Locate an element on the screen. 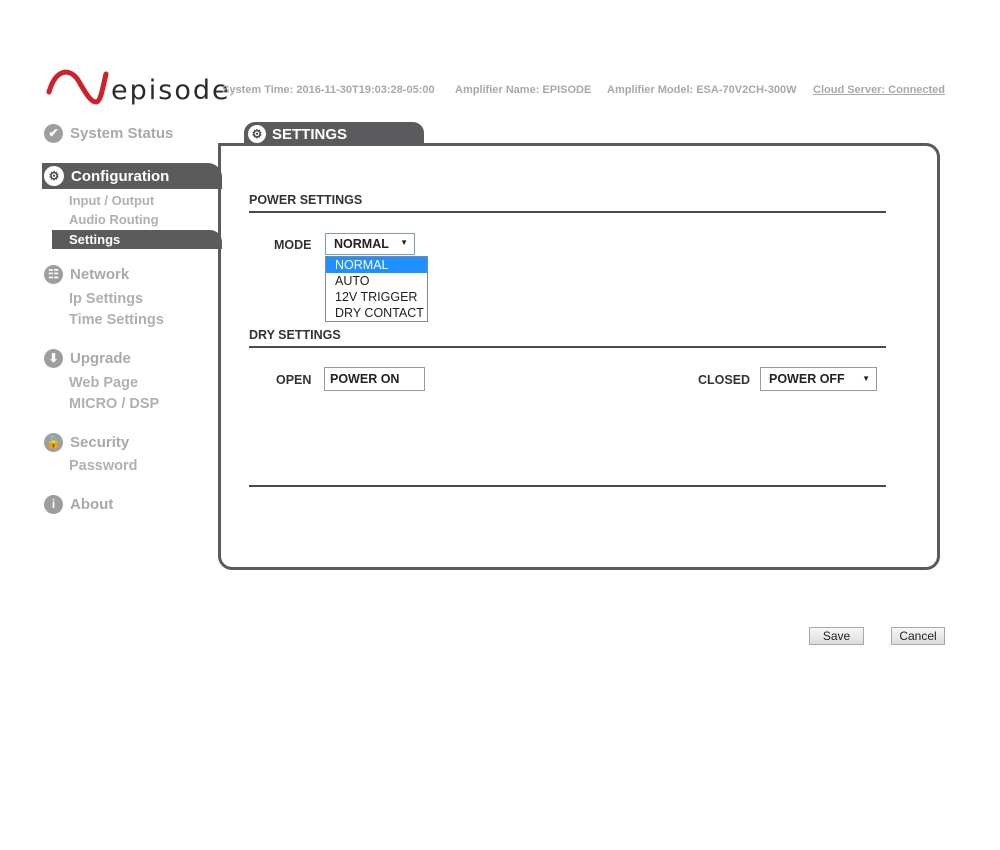 The width and height of the screenshot is (1000, 850). download-icon: ⬇ is located at coordinates (53, 358).